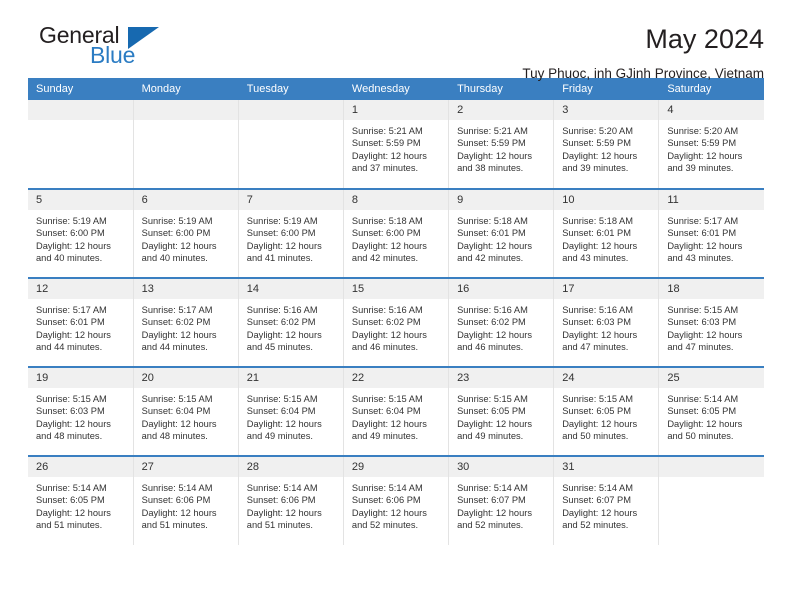 Image resolution: width=792 pixels, height=612 pixels. I want to click on sunset-text: Sunset: 6:05 PM, so click(491, 411).